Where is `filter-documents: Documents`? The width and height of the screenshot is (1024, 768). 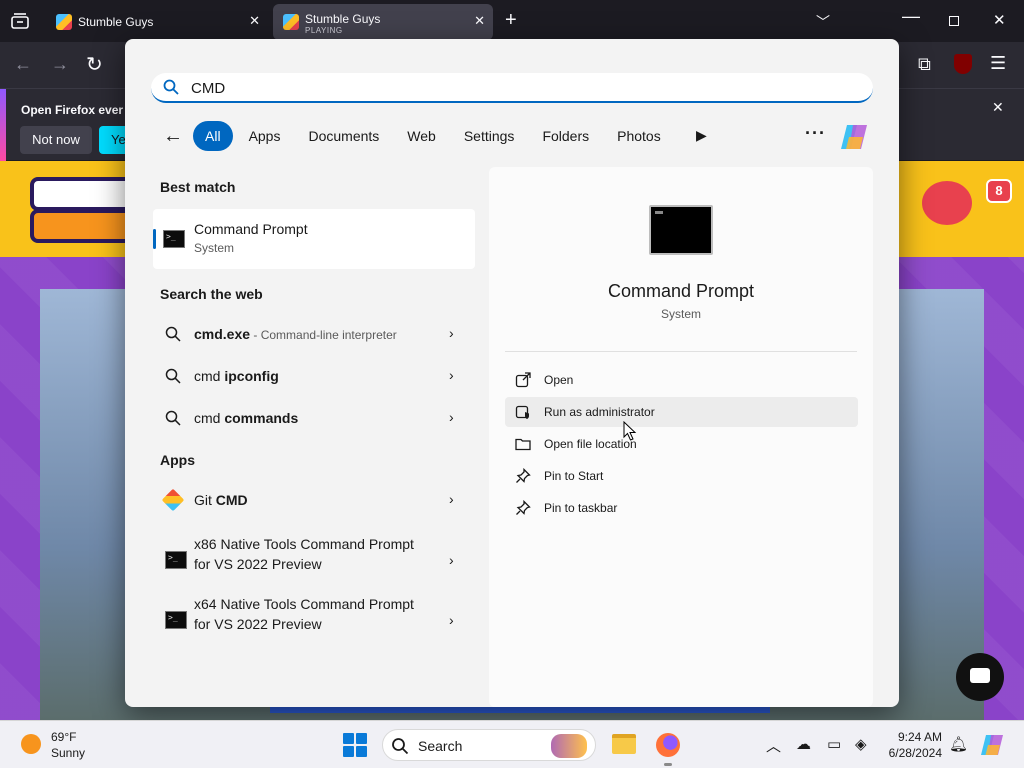
filter-documents: Documents is located at coordinates (343, 136).